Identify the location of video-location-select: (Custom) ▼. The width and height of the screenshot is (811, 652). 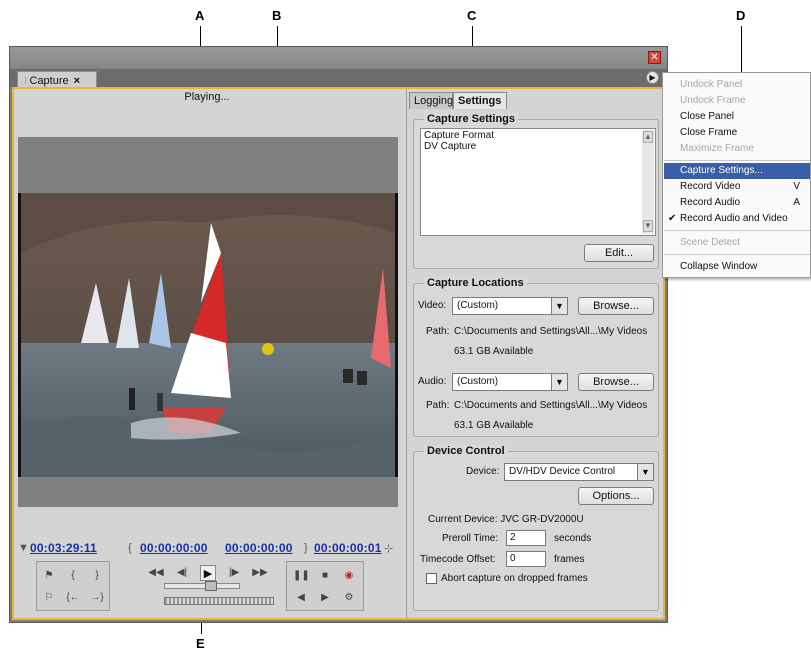
(510, 306).